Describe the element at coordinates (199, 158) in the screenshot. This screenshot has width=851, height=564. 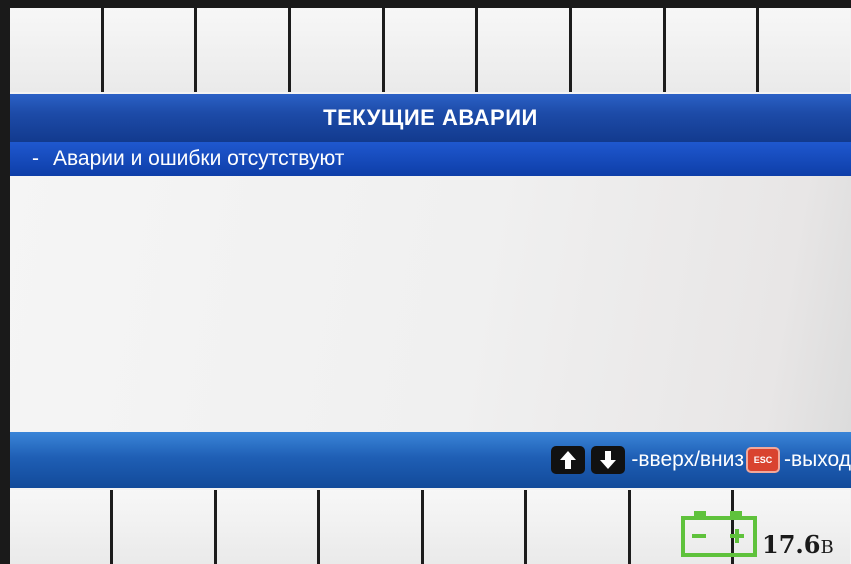
I see `list-item-text: Аварии и ошибки отсутствуют` at that location.